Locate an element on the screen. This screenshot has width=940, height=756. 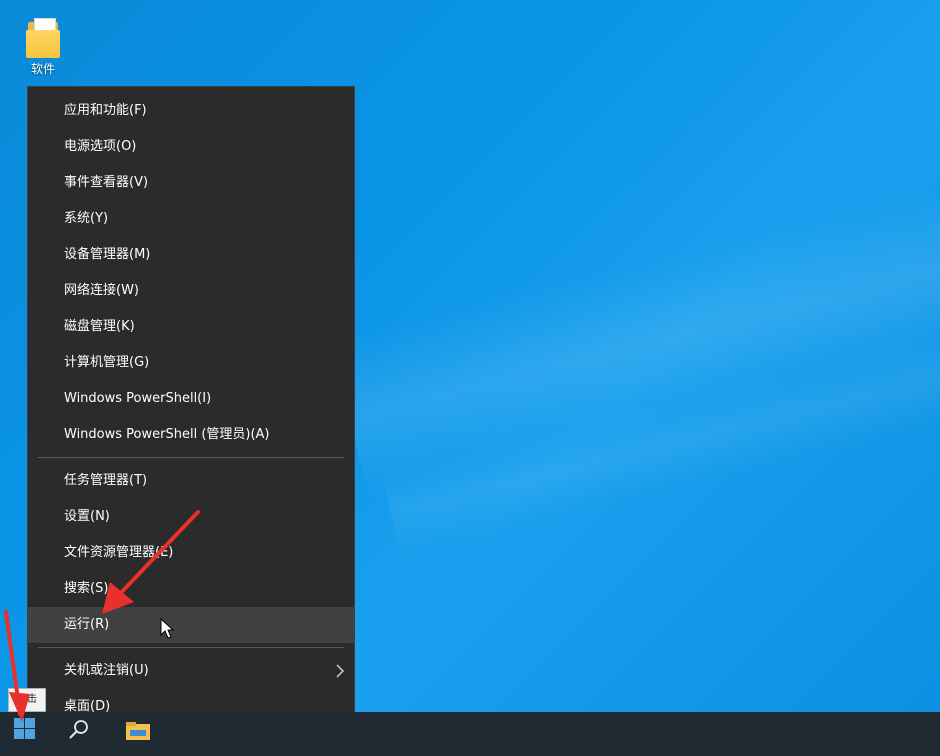
menu-item-task-manager: 任务管理器(T) is located at coordinates (191, 481).